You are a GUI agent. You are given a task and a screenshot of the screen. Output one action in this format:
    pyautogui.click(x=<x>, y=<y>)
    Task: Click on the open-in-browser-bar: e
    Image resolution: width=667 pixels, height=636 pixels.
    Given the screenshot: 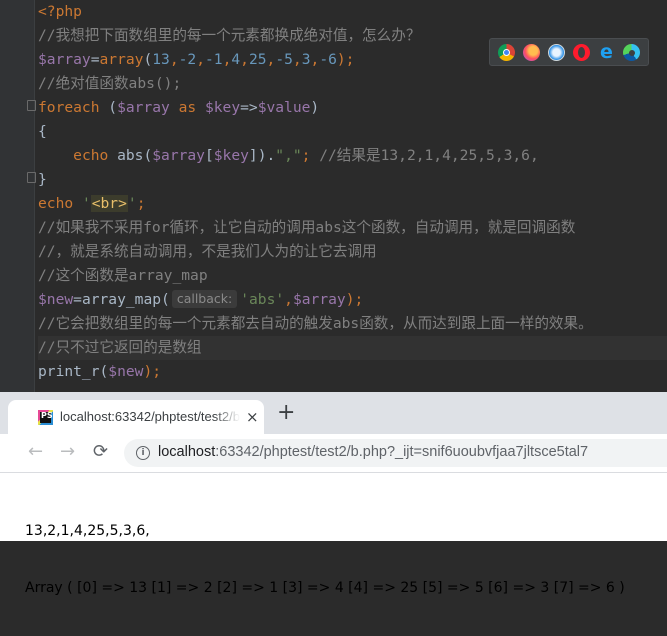 What is the action you would take?
    pyautogui.click(x=569, y=52)
    